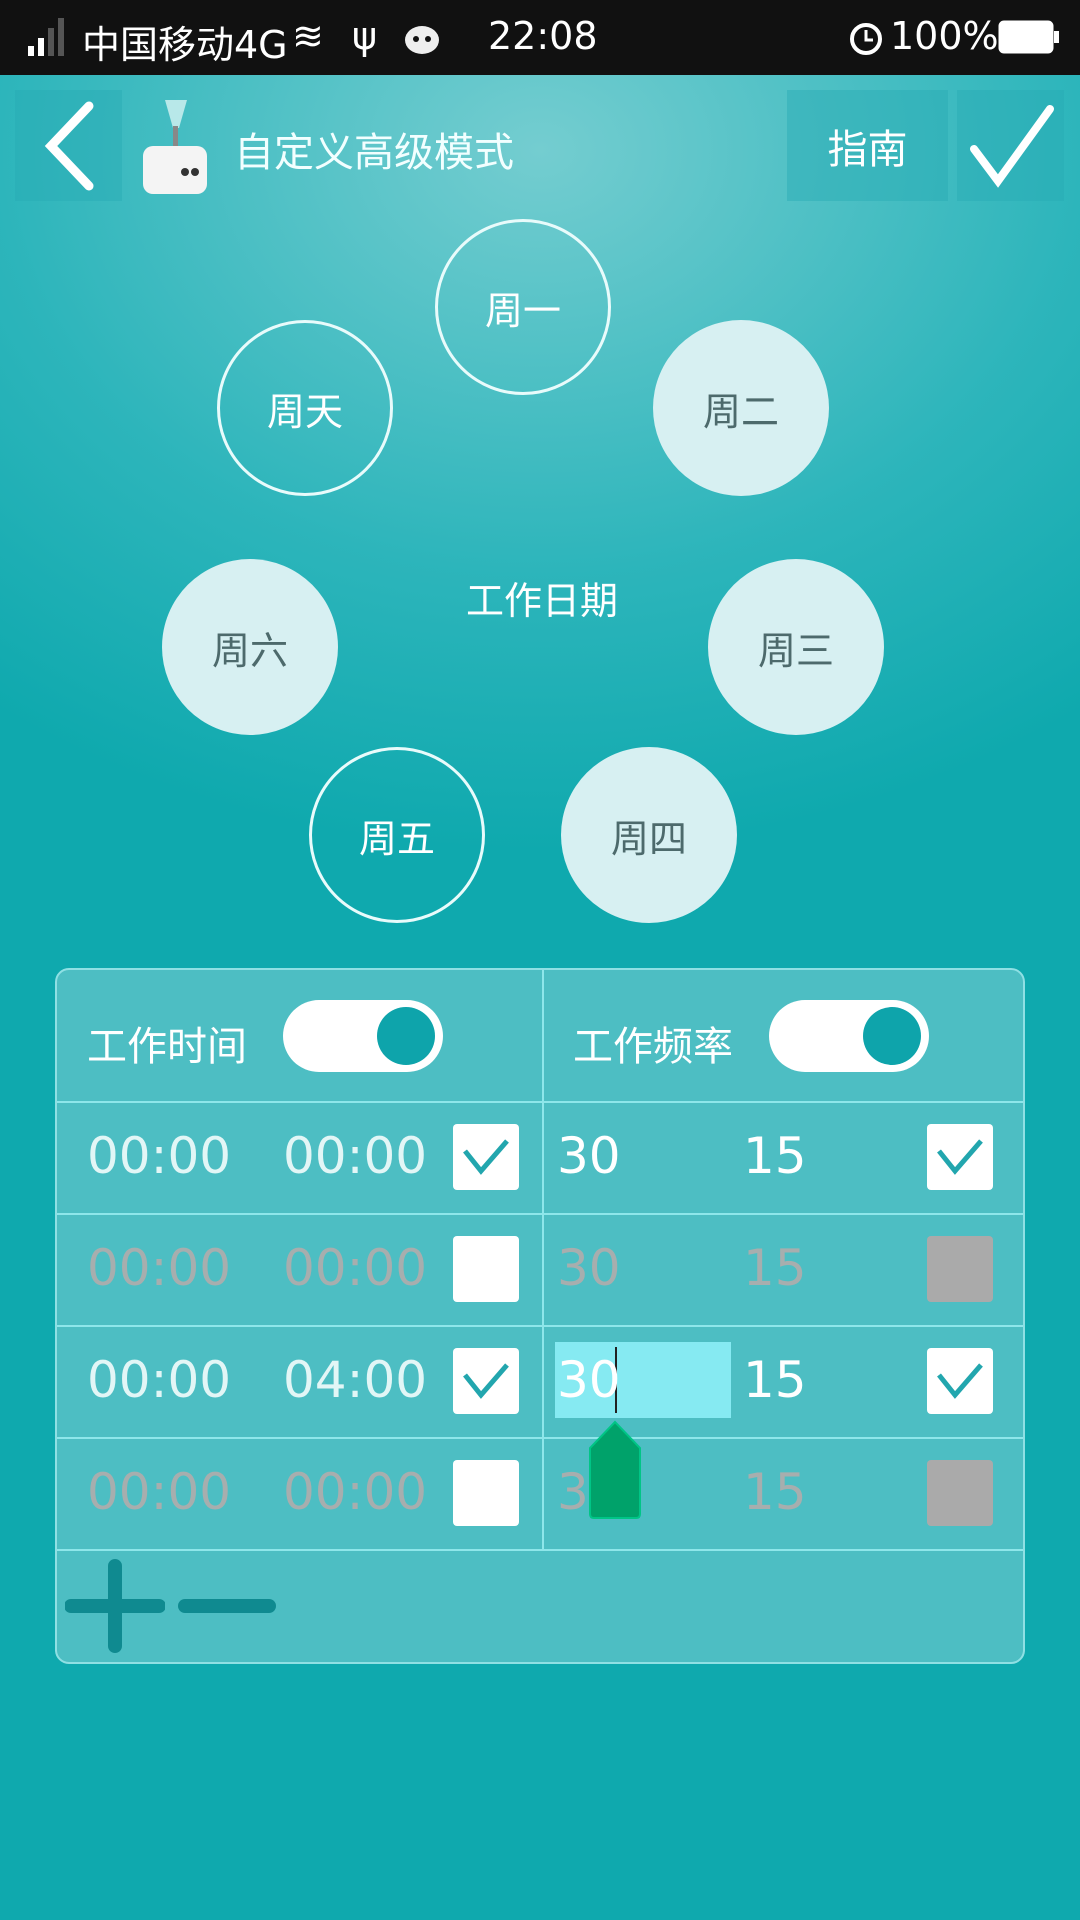  I want to click on wifi-icon: ≋, so click(308, 36).